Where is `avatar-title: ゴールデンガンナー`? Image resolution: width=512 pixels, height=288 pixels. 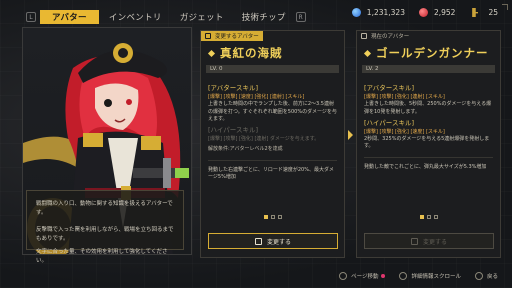 avatar-title: ゴールデンガンナー is located at coordinates (428, 52).